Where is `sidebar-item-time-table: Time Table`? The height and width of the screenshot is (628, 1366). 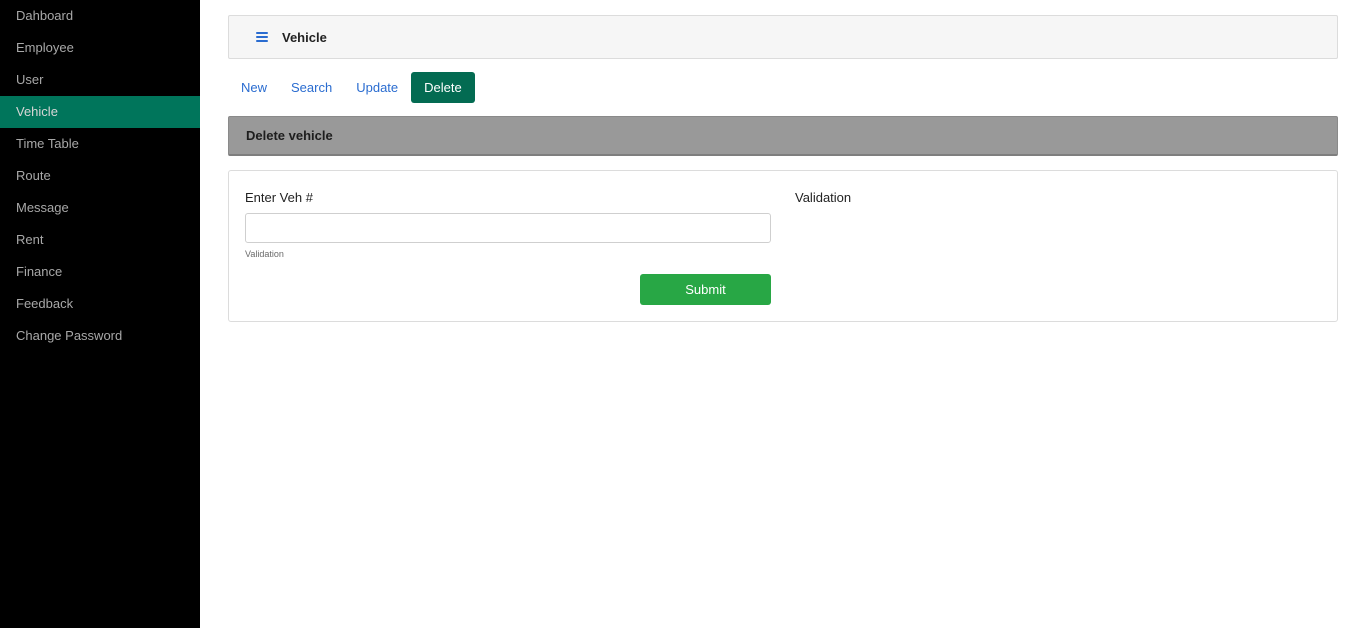 sidebar-item-time-table: Time Table is located at coordinates (100, 144).